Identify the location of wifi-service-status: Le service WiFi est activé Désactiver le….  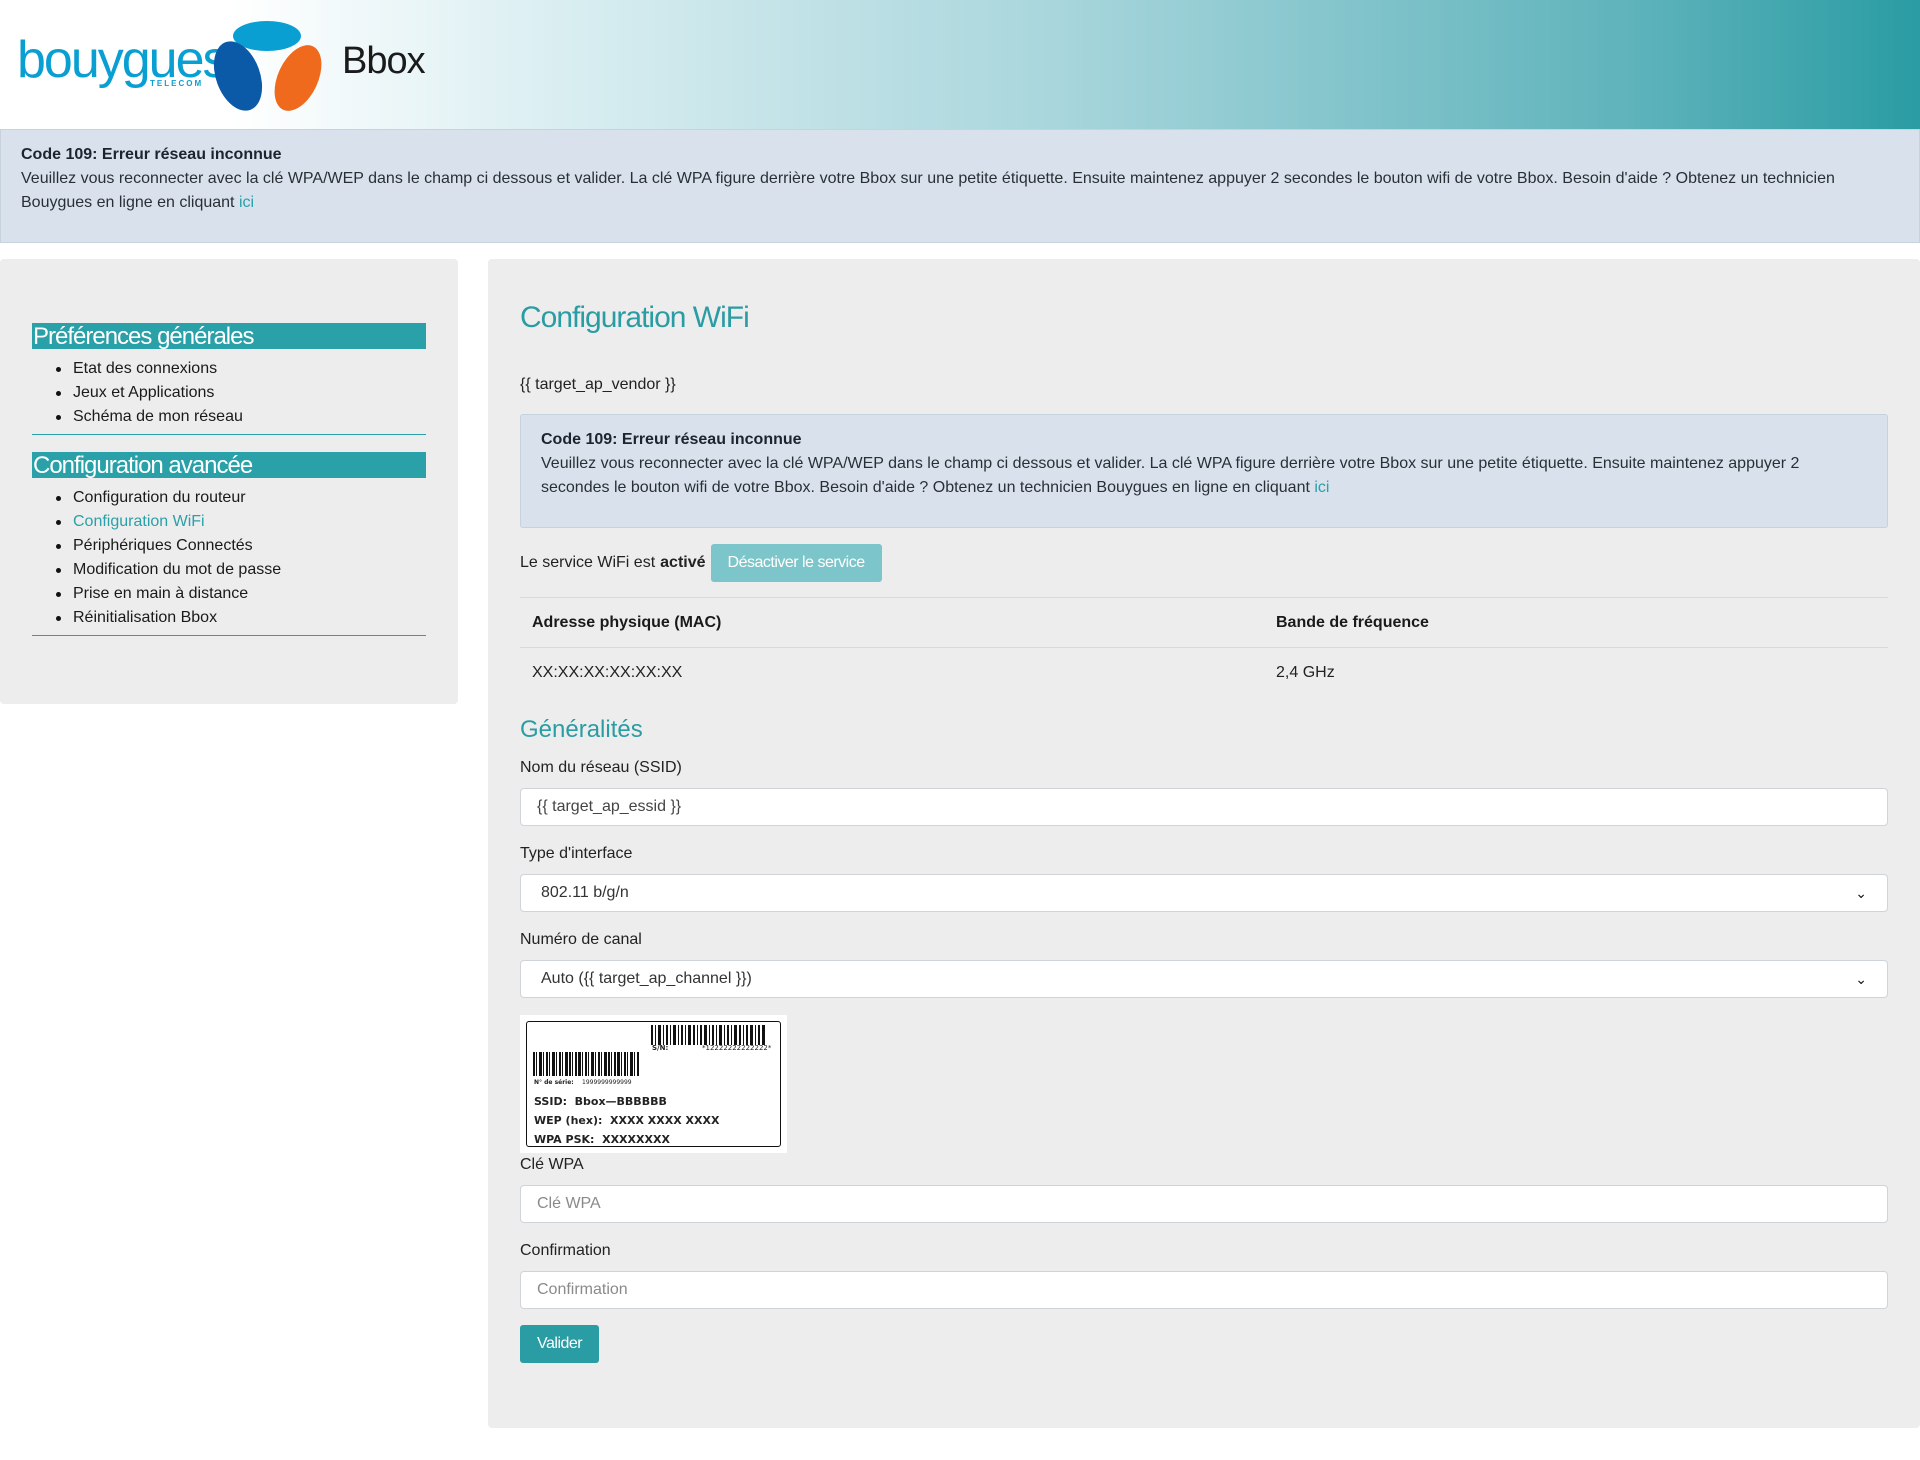
(701, 563).